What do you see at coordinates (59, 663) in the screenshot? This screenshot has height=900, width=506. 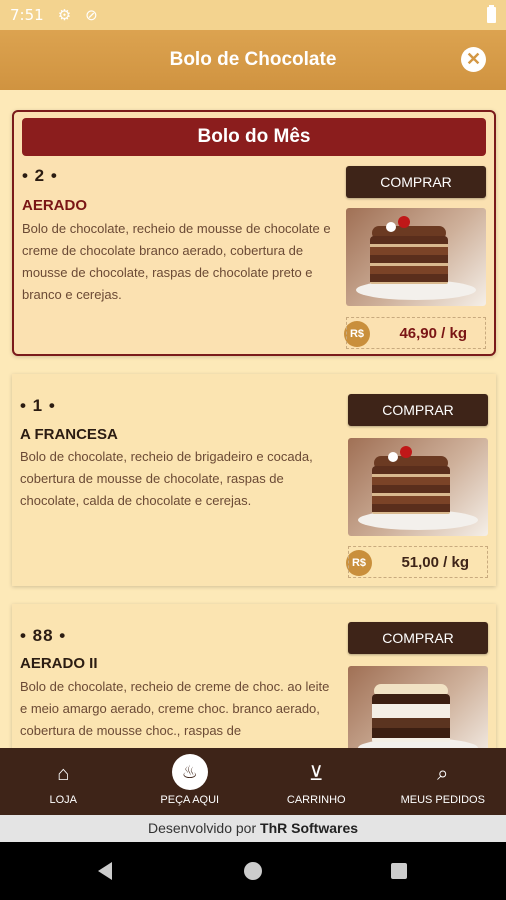 I see `product-name: AERADO II` at bounding box center [59, 663].